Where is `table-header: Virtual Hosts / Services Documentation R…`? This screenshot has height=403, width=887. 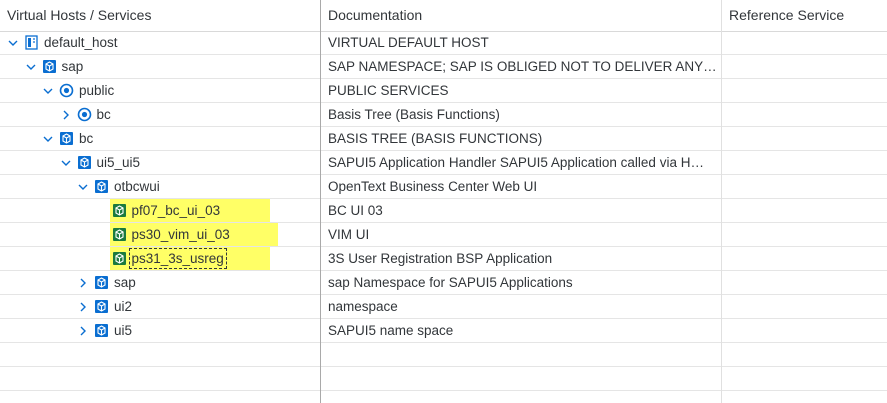 table-header: Virtual Hosts / Services Documentation R… is located at coordinates (443, 16).